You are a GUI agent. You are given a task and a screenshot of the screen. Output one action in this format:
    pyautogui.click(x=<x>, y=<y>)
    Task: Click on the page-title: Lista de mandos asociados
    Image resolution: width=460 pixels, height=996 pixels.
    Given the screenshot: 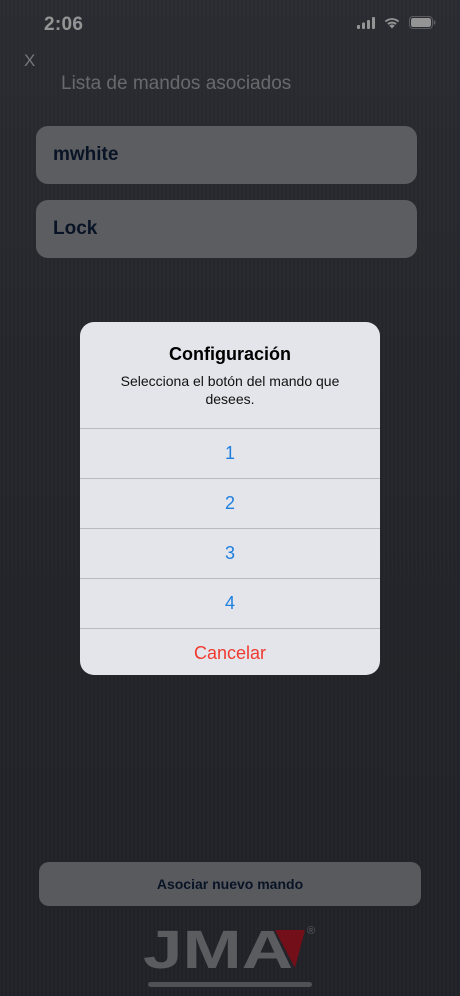 What is the action you would take?
    pyautogui.click(x=176, y=83)
    